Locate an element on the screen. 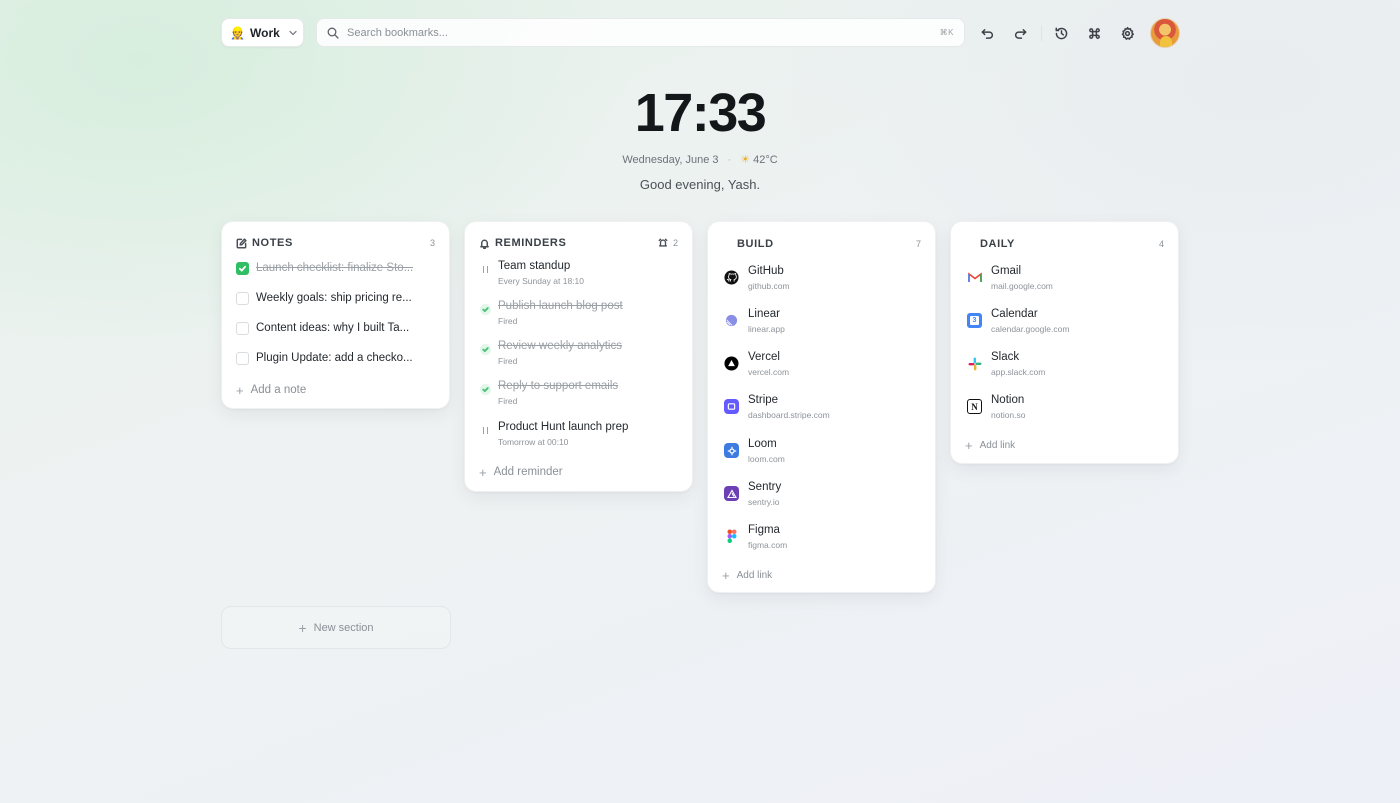 The height and width of the screenshot is (803, 1400). top-bar: 👷 Work ⌘K is located at coordinates (701, 33).